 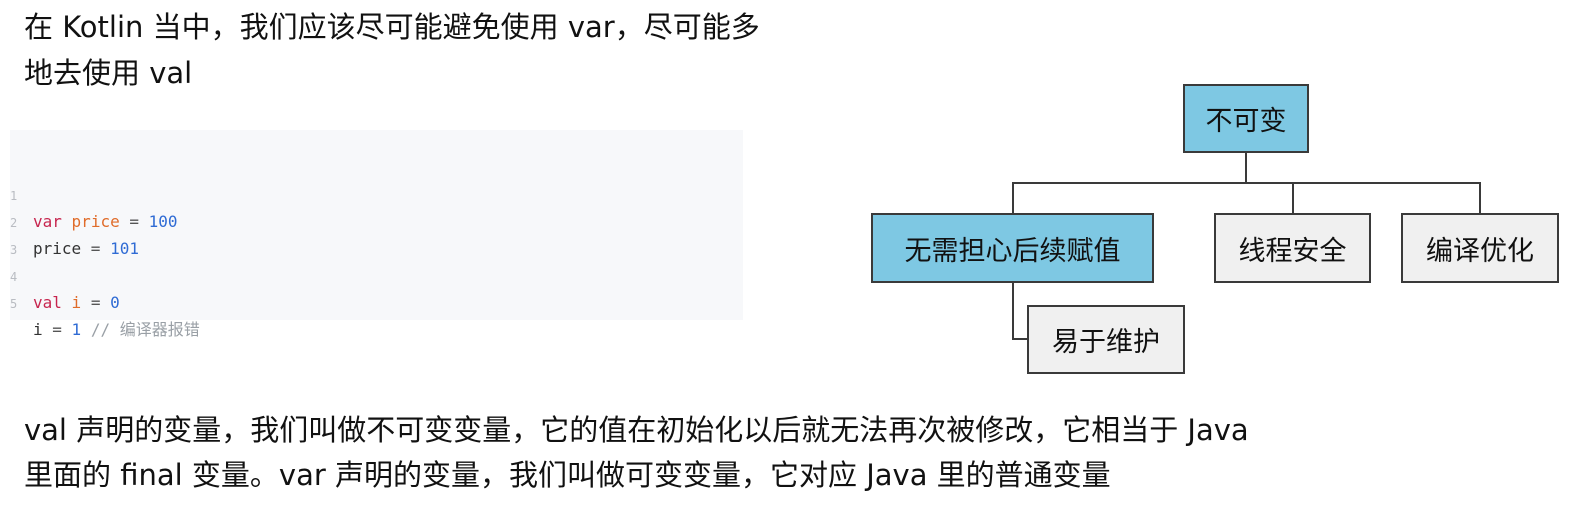 What do you see at coordinates (115, 302) in the screenshot?
I see `code-token: 0` at bounding box center [115, 302].